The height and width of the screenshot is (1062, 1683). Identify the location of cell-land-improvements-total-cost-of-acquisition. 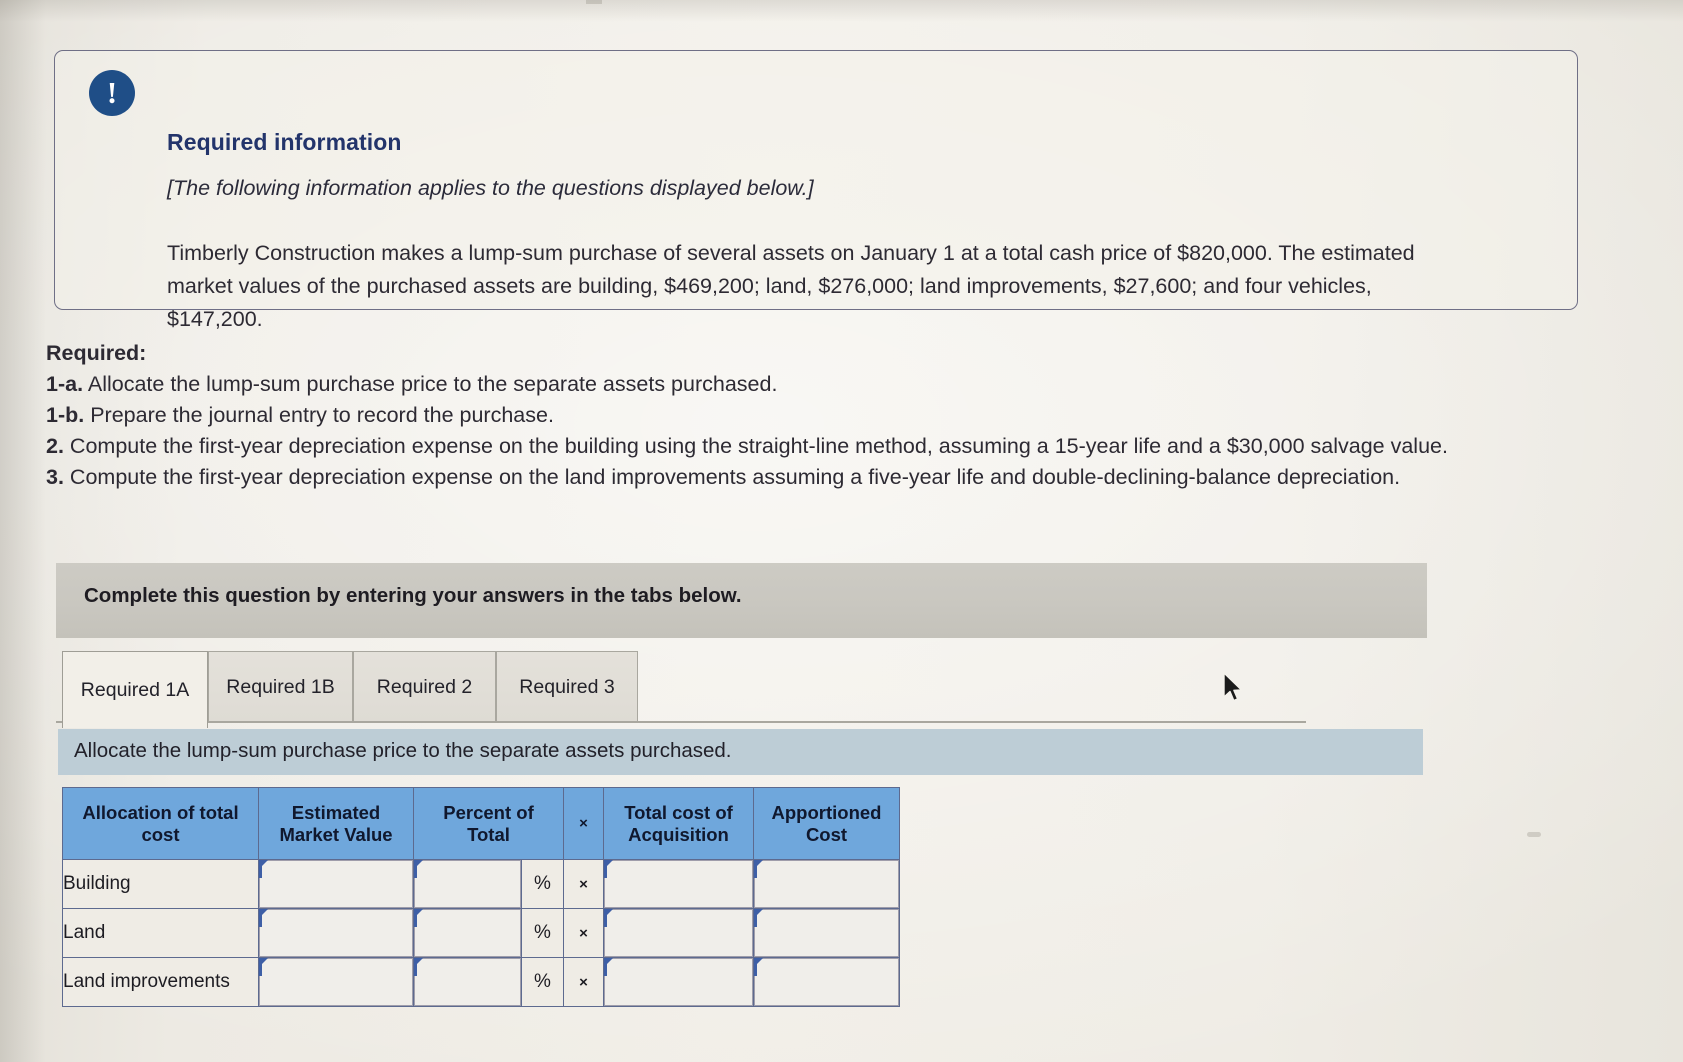
(678, 982).